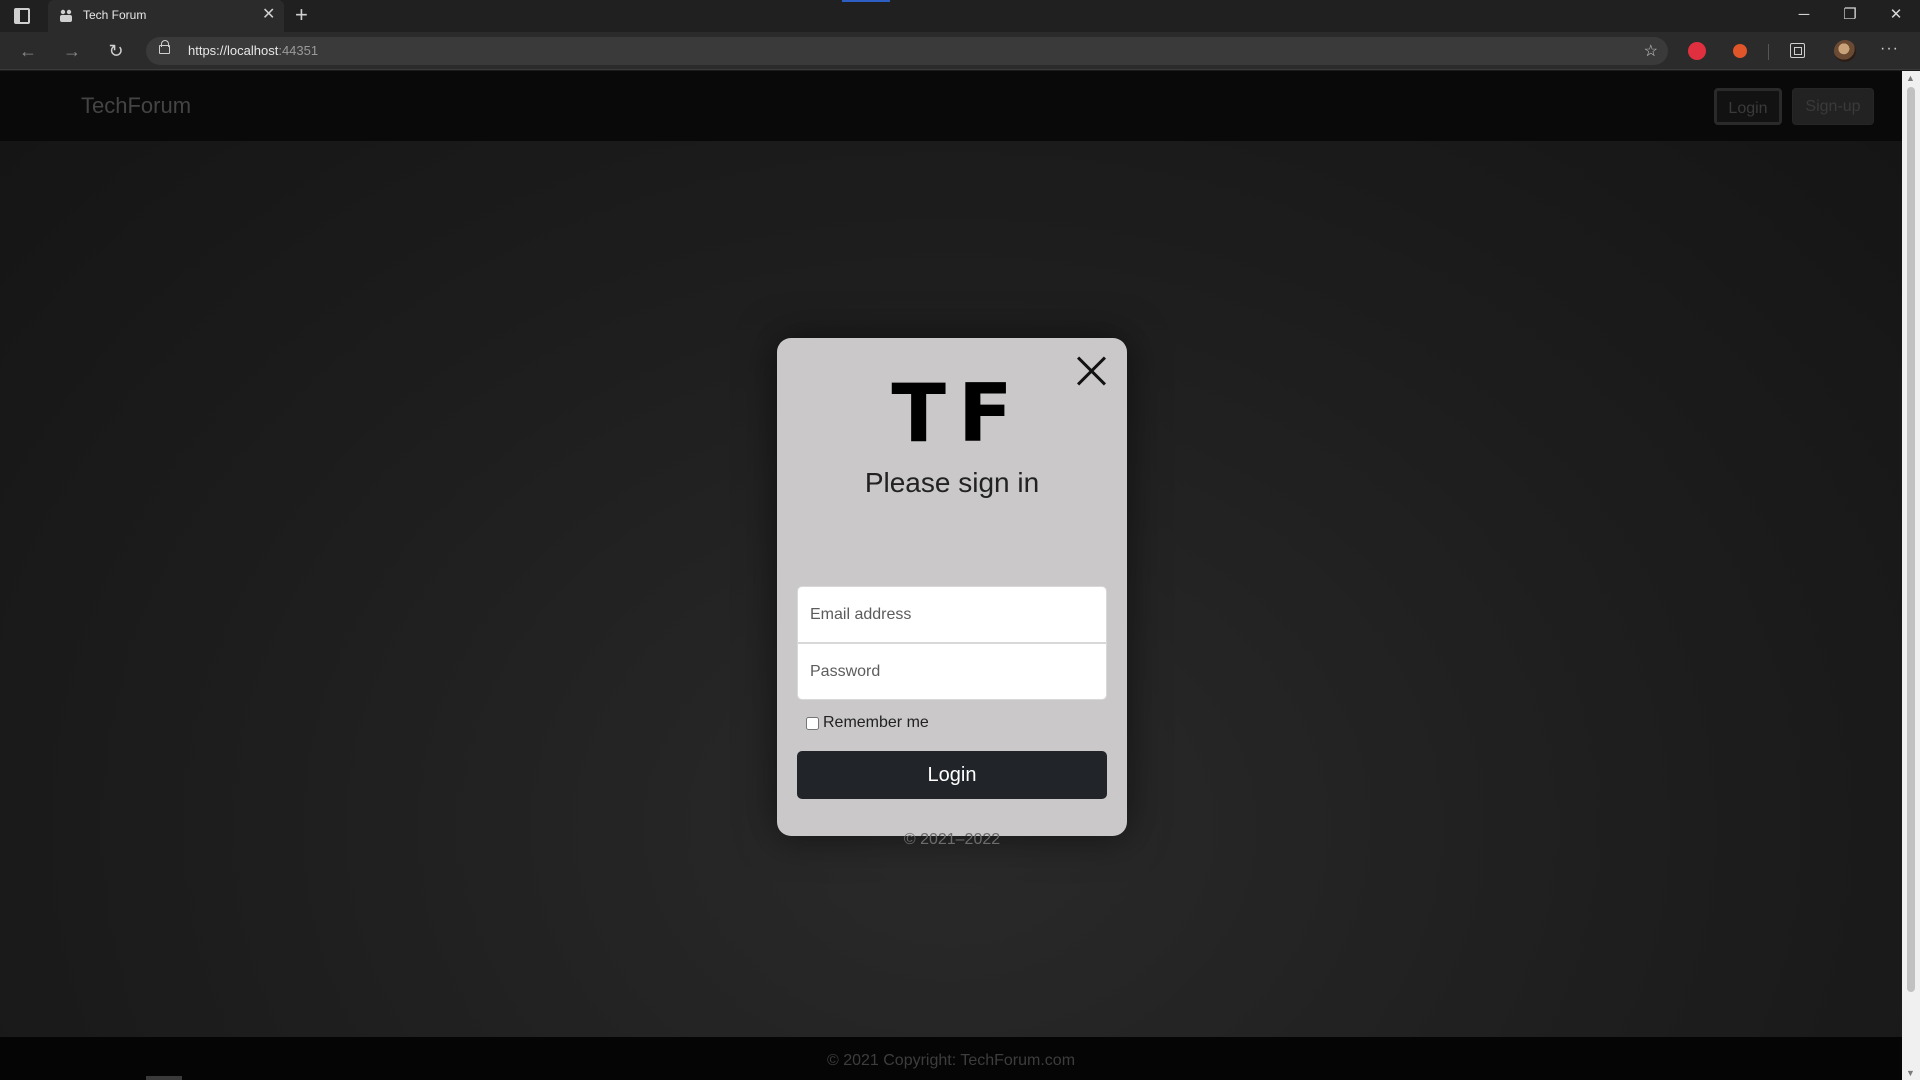 This screenshot has width=1920, height=1080. I want to click on remember-me: Remember me, so click(867, 723).